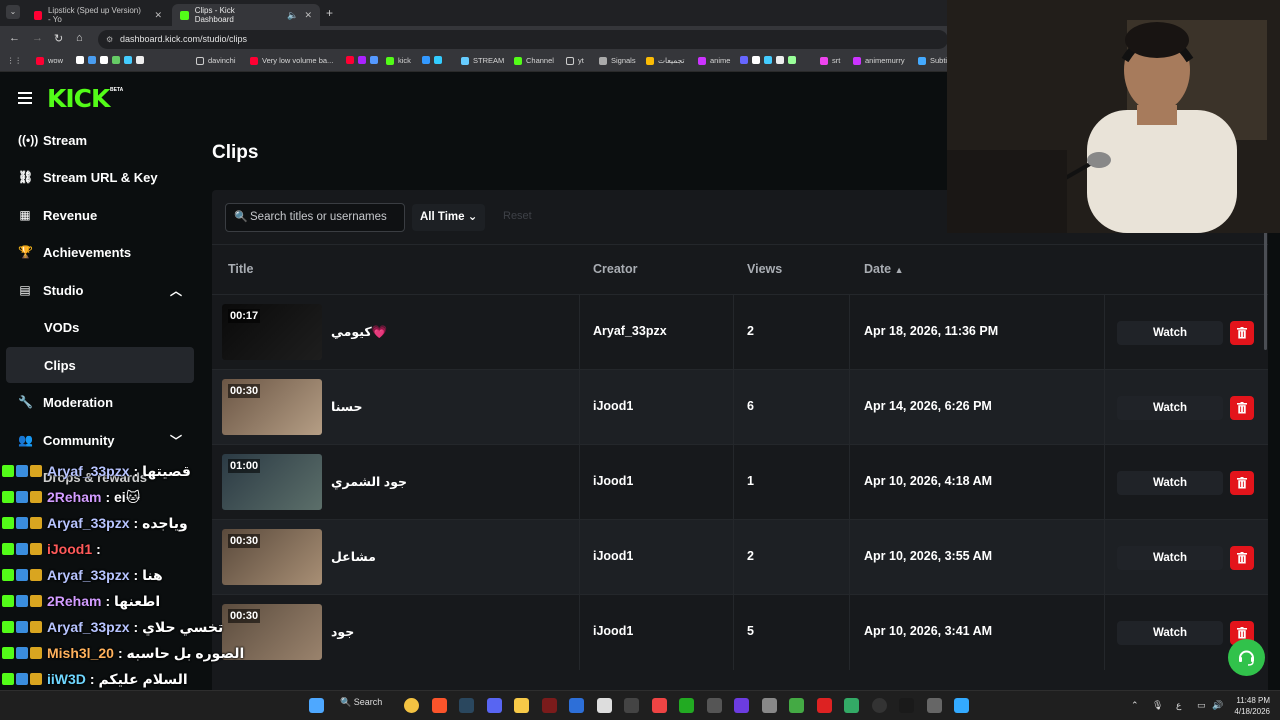 This screenshot has width=1280, height=720. Describe the element at coordinates (830, 60) in the screenshot. I see `bookmark-srt: srt` at that location.